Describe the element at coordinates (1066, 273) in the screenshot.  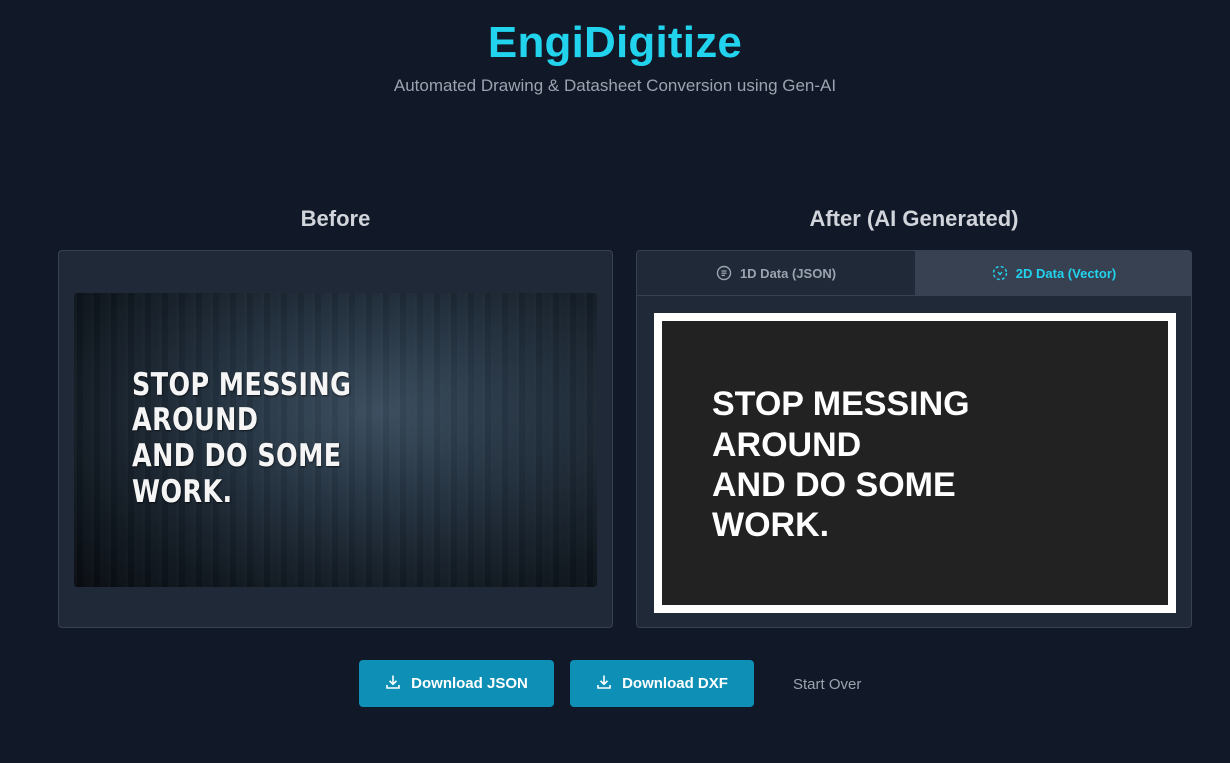
I see `tab-label: 2D Data (Vector)` at that location.